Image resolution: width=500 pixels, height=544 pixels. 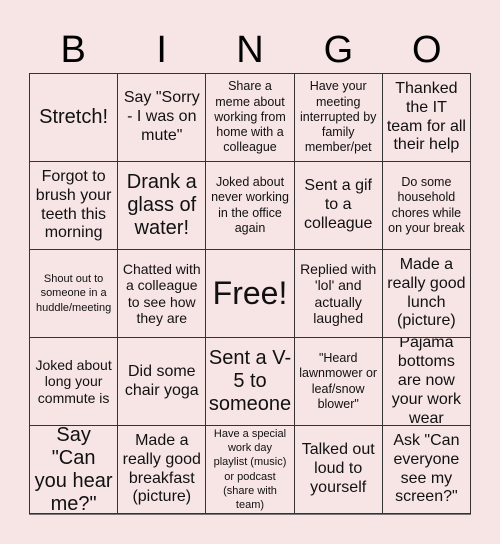 I want to click on bingo-cell: Joked about long your commute is, so click(x=74, y=382).